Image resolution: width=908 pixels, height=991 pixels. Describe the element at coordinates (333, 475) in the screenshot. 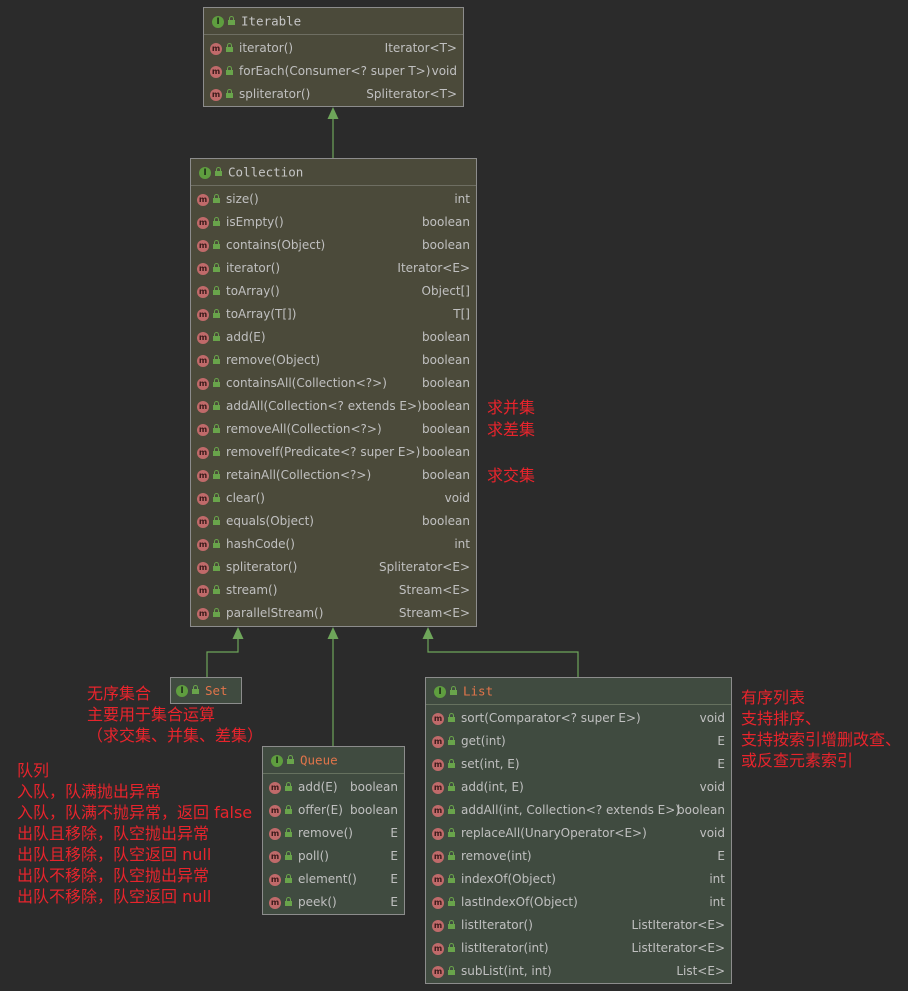

I see `method-row: m retainAll(Collection<?>) boolean` at that location.